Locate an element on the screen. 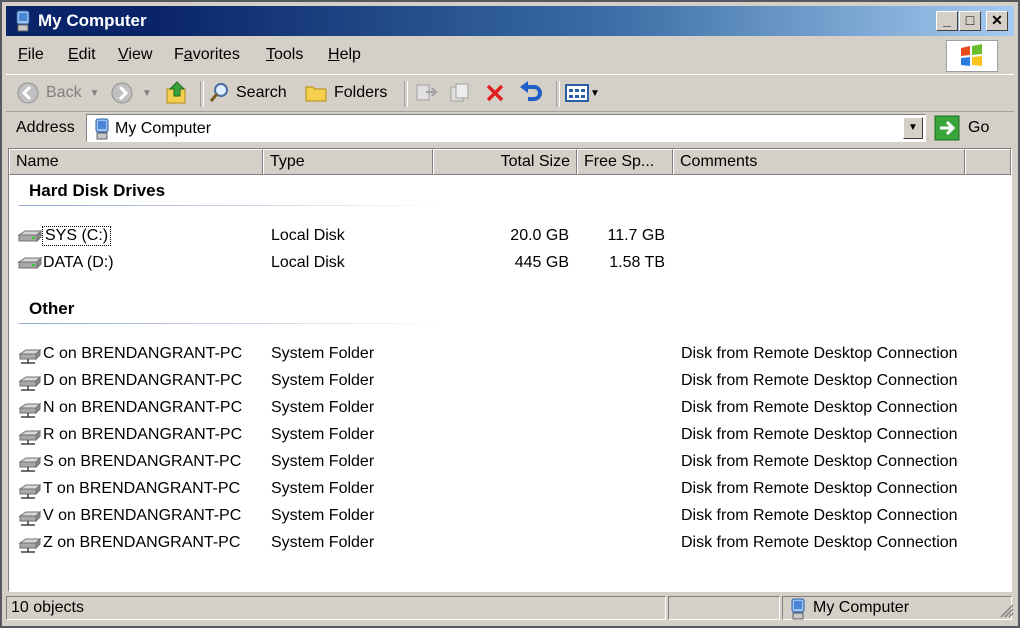 The height and width of the screenshot is (632, 1024). forward-dropdown-icon: ▼ is located at coordinates (147, 93).